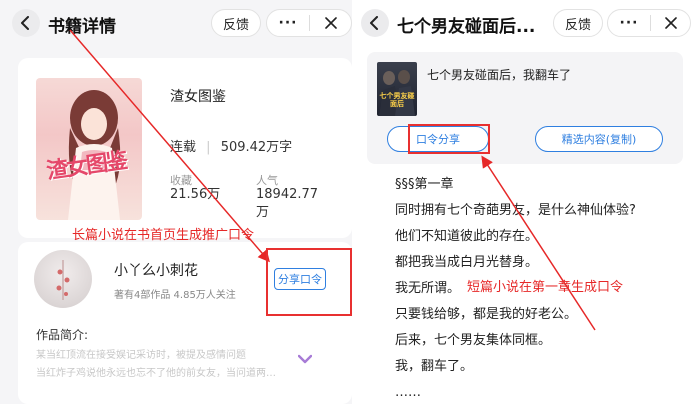  Describe the element at coordinates (305, 359) in the screenshot. I see `chevron-down-icon` at that location.